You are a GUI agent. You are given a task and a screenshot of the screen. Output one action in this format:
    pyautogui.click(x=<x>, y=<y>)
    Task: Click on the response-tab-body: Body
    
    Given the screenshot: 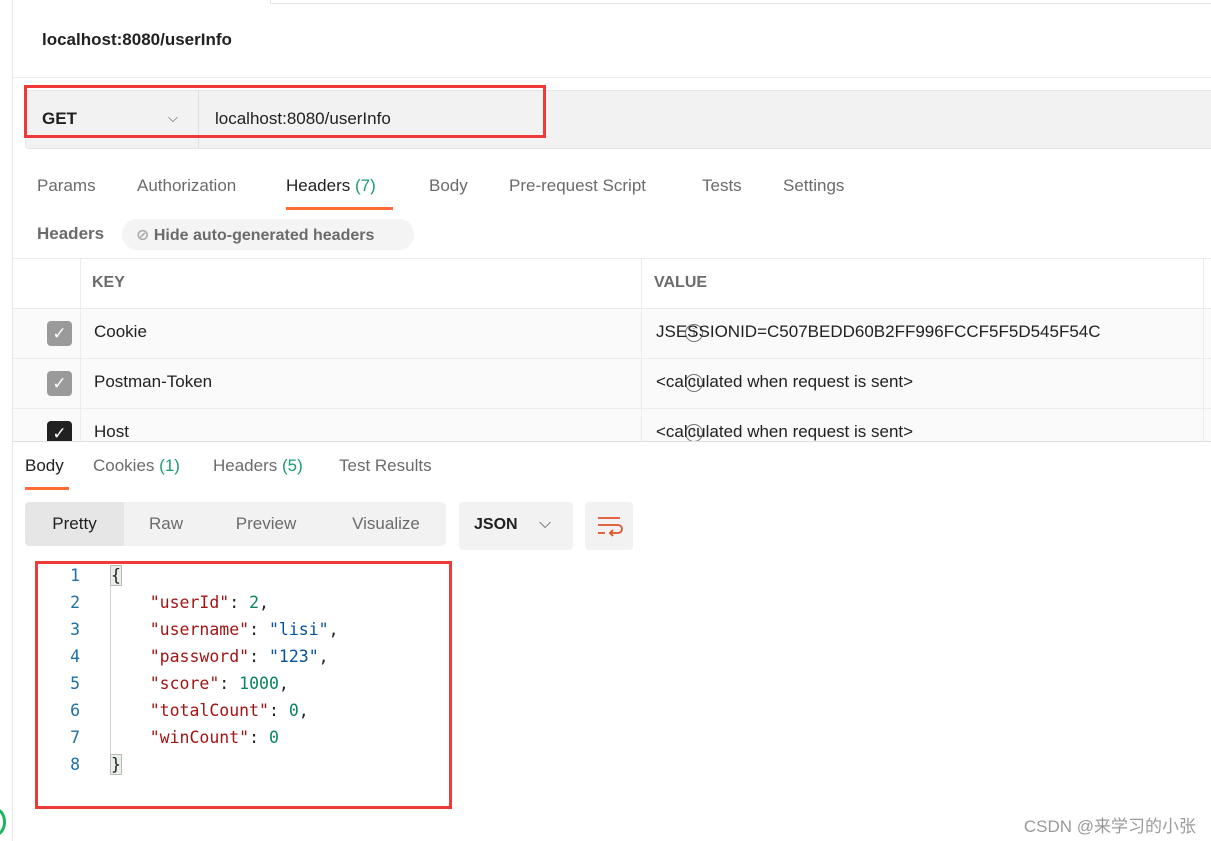 What is the action you would take?
    pyautogui.click(x=44, y=466)
    